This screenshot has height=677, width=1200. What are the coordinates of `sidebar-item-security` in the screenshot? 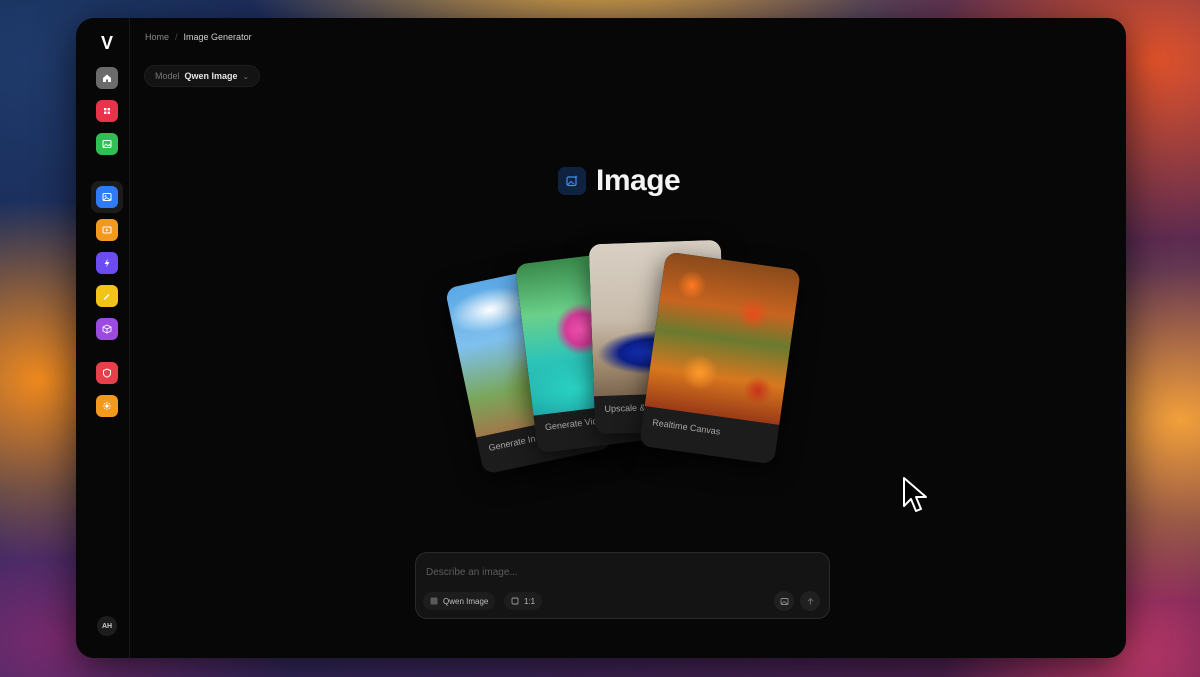 It's located at (107, 373).